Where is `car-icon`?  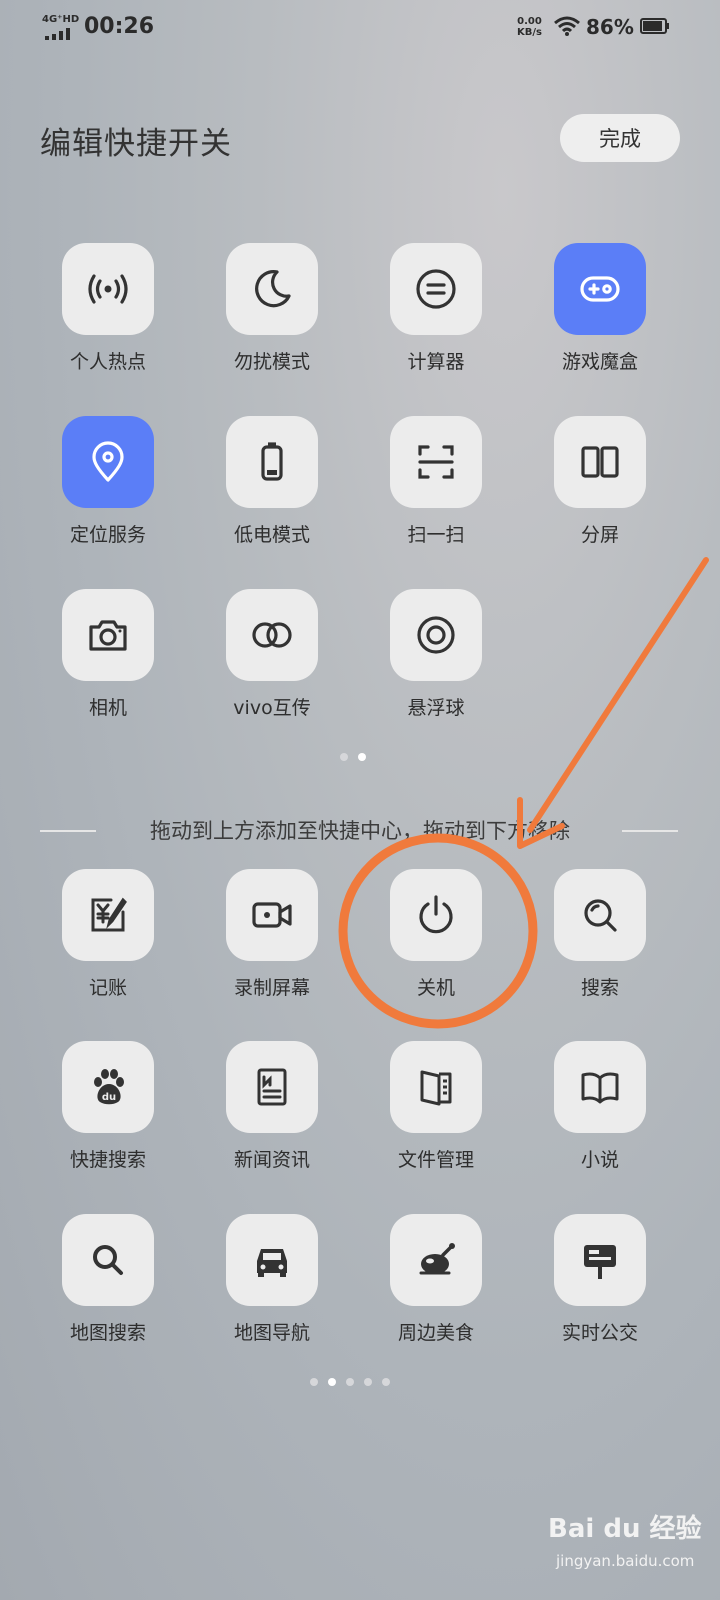 car-icon is located at coordinates (272, 1260).